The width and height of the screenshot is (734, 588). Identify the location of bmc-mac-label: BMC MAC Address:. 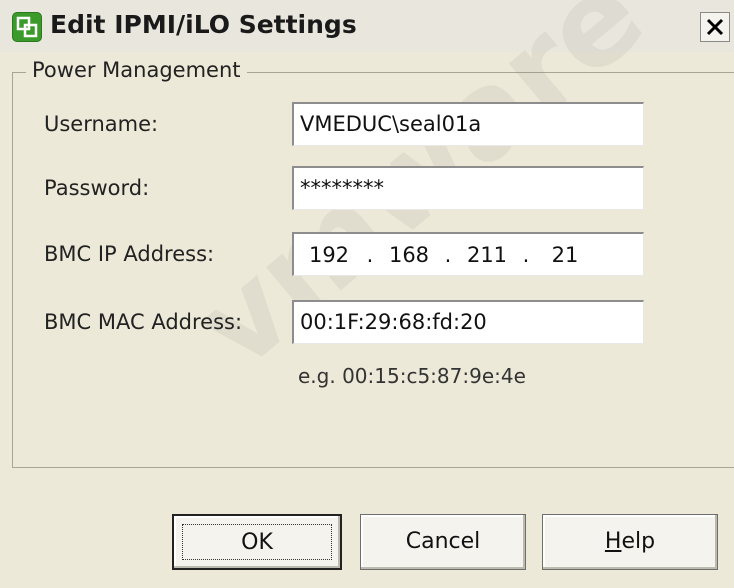
(143, 322).